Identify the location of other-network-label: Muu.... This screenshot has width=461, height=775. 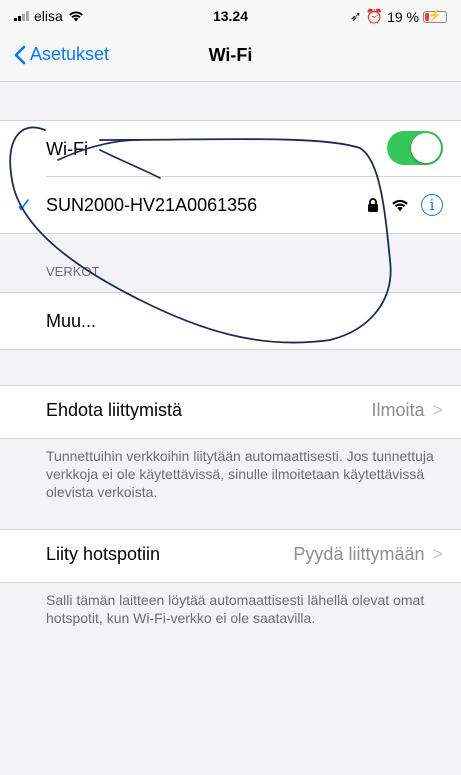
(71, 320).